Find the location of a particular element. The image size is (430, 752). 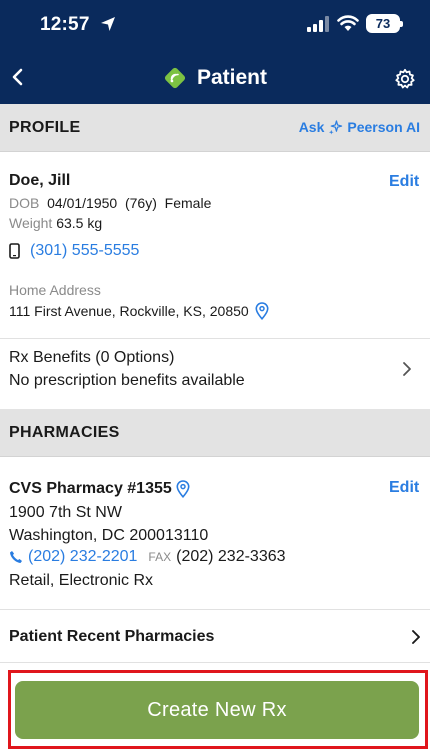

patient-phone-row: (301) 555-5555 is located at coordinates (74, 251).